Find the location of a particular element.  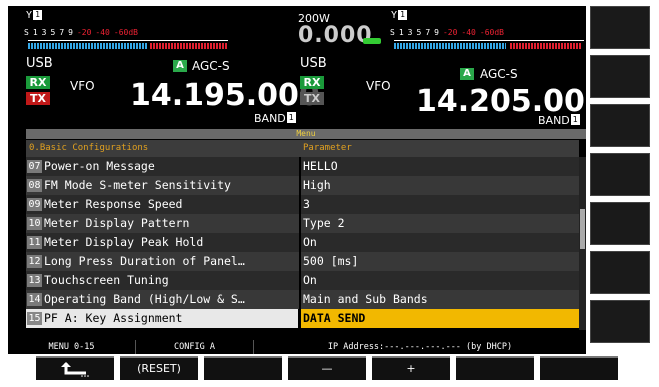

row-name: Touchscreen Tuning is located at coordinates (106, 280).